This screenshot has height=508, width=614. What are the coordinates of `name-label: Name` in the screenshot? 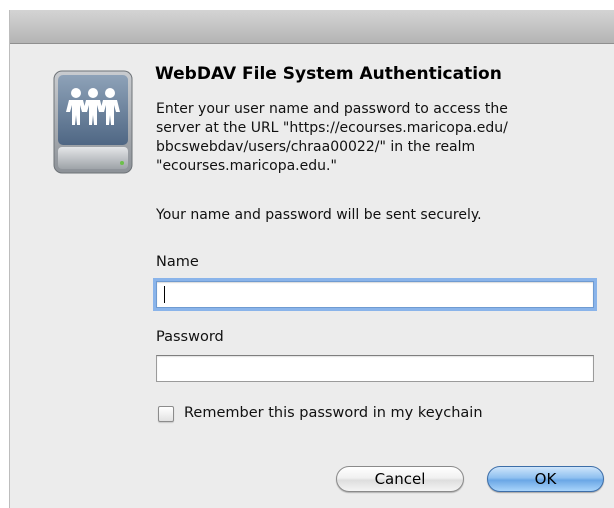 It's located at (177, 262).